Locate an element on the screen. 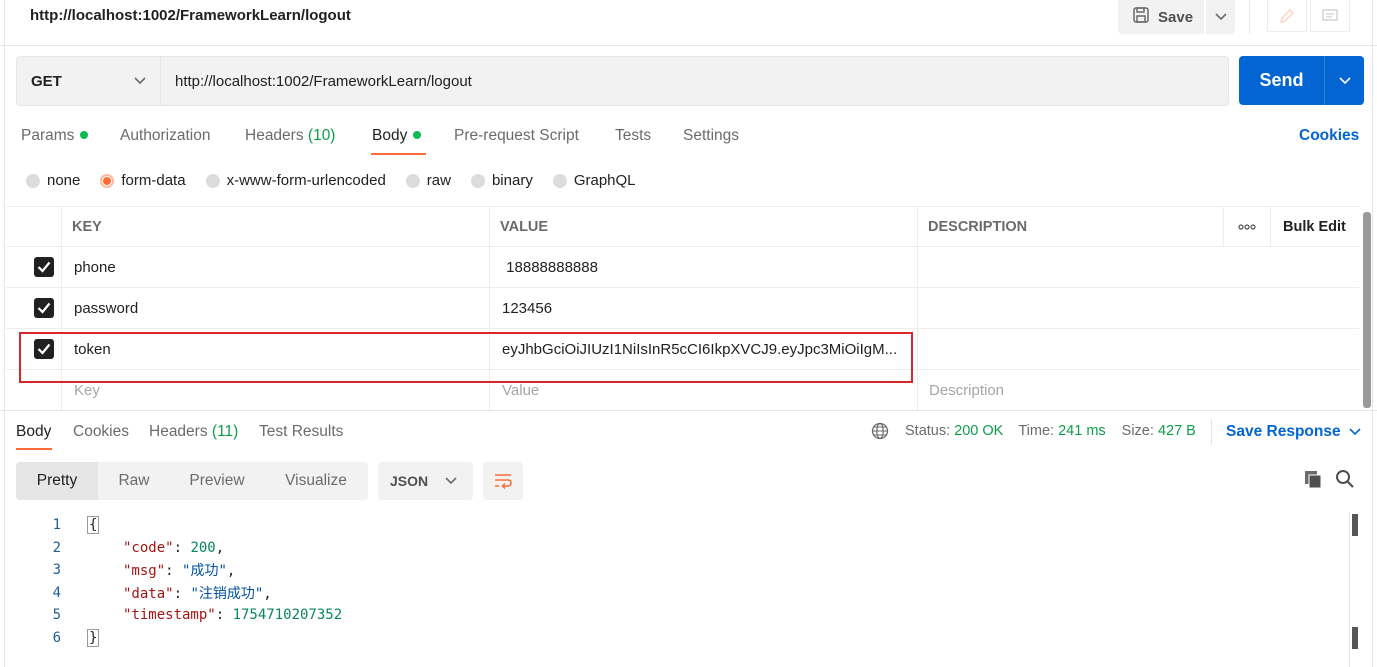  response-active-tab-underline is located at coordinates (34, 449).